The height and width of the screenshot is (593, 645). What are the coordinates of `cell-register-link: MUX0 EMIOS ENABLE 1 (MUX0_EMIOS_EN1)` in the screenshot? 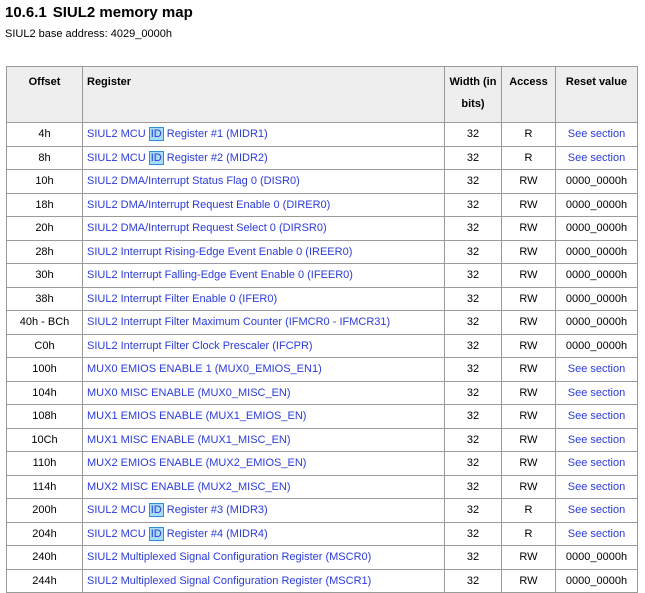 It's located at (263, 369).